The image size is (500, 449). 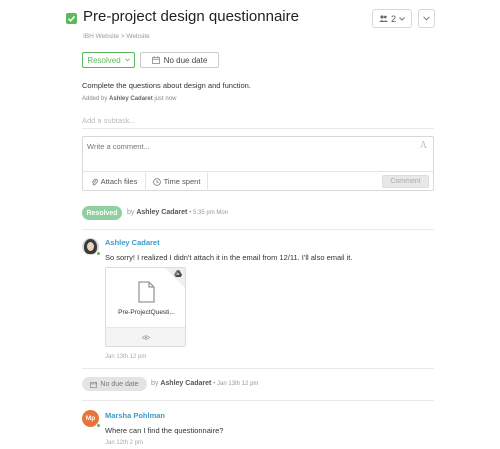 What do you see at coordinates (124, 443) in the screenshot?
I see `comment-date: Jan 12th 2 pm` at bounding box center [124, 443].